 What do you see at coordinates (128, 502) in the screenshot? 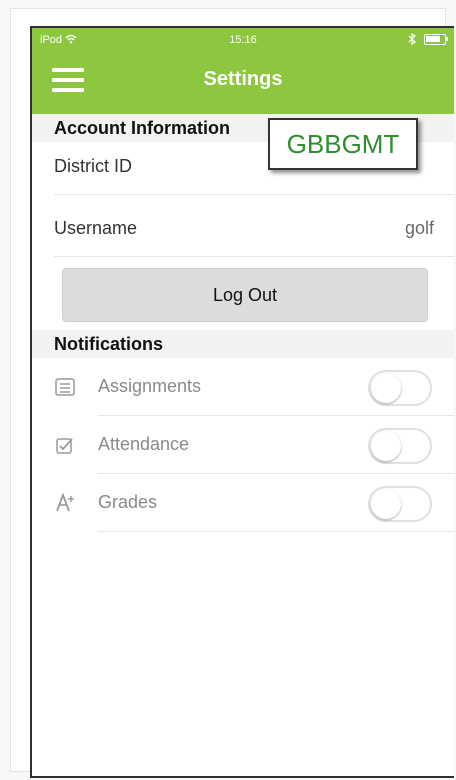
I see `grades-label: Grades` at bounding box center [128, 502].